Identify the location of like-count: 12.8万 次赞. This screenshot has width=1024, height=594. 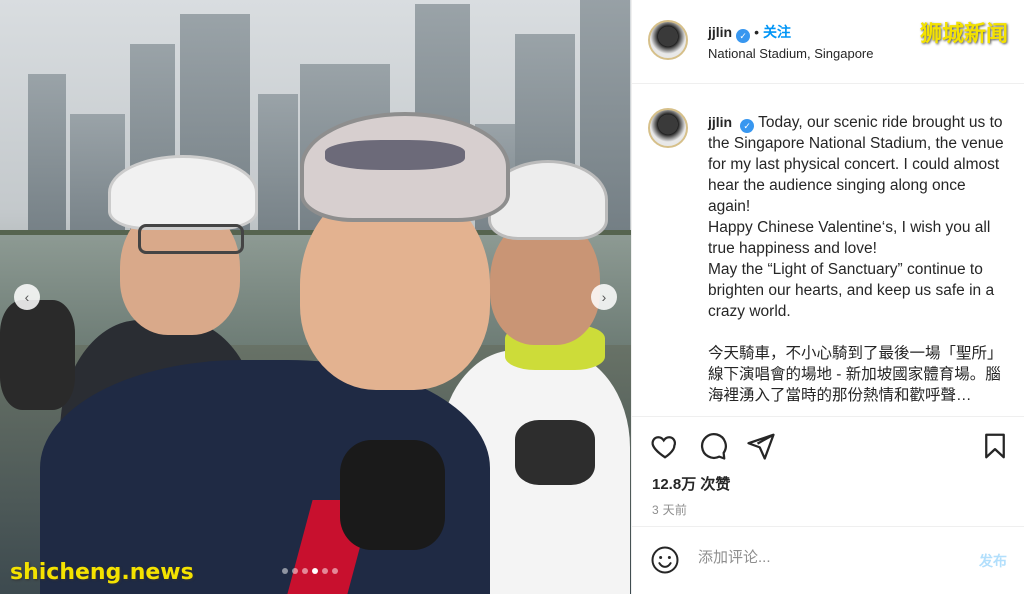
(691, 483).